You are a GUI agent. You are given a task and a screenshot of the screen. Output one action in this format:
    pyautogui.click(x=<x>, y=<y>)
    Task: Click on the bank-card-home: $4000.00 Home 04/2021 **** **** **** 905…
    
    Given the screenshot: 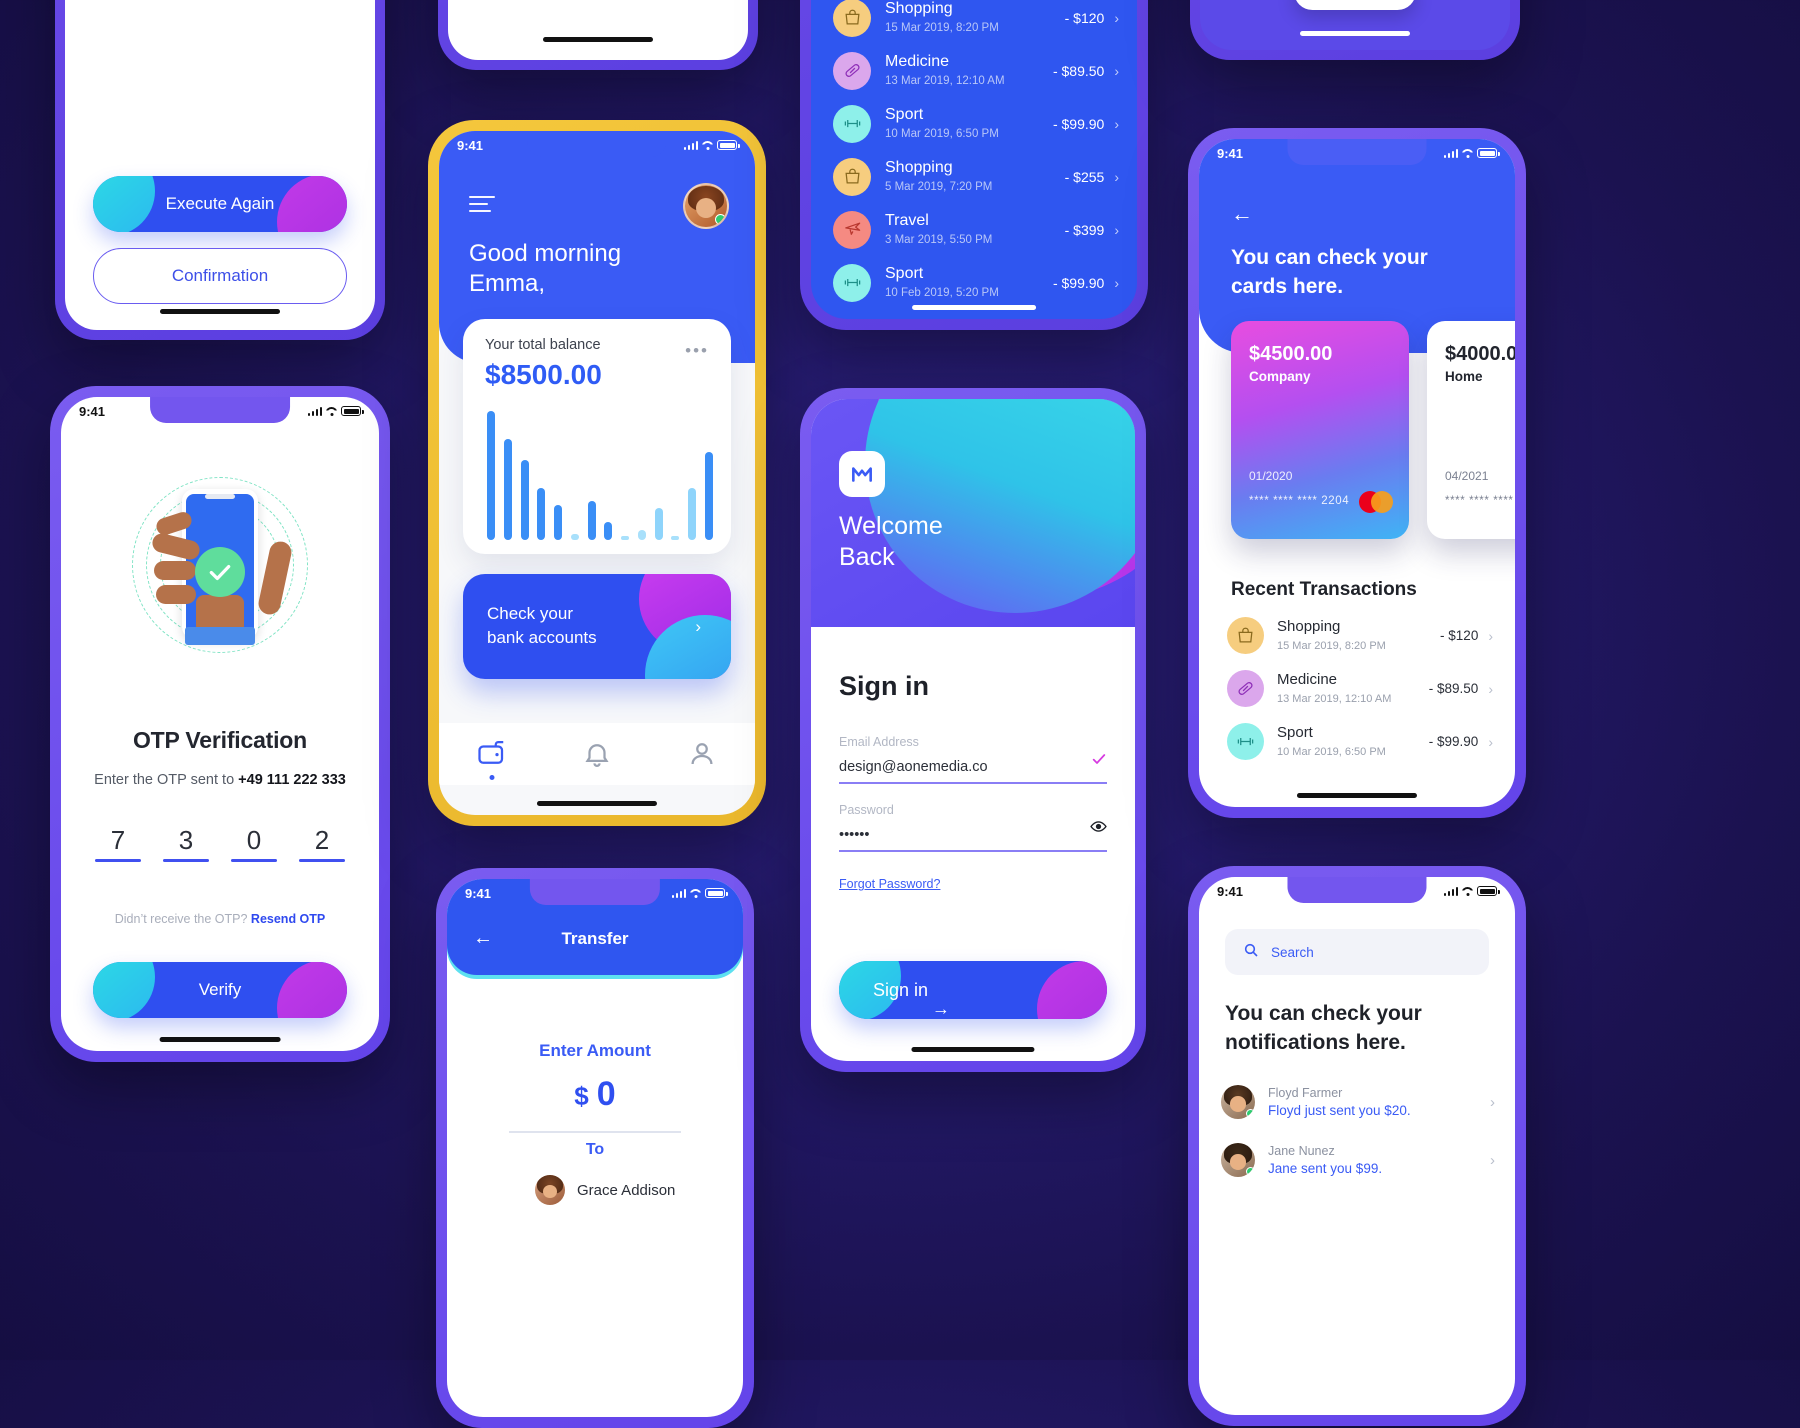 What is the action you would take?
    pyautogui.click(x=1471, y=430)
    